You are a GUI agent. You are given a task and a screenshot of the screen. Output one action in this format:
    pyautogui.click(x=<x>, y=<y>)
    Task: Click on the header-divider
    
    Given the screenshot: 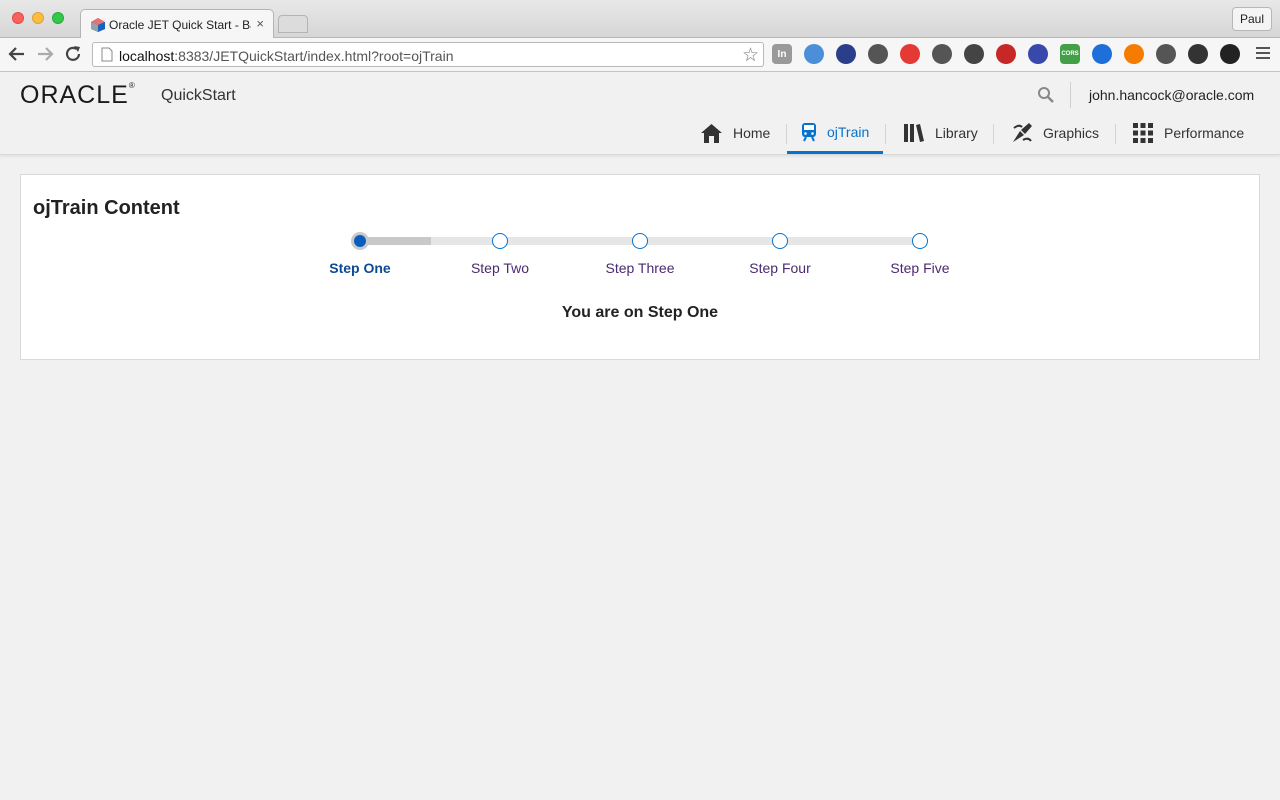 What is the action you would take?
    pyautogui.click(x=1070, y=95)
    